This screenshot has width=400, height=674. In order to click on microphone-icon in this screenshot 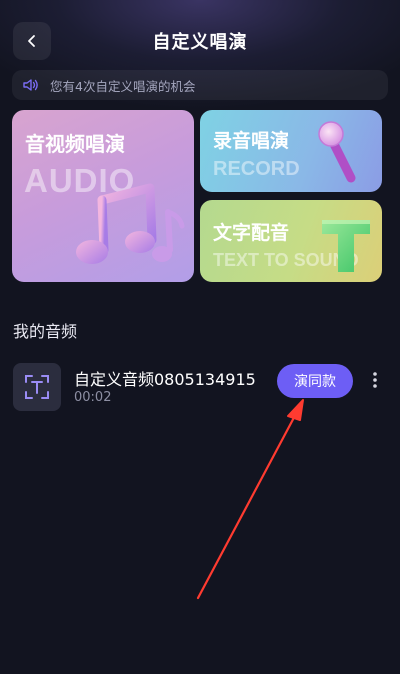, I will do `click(337, 152)`.